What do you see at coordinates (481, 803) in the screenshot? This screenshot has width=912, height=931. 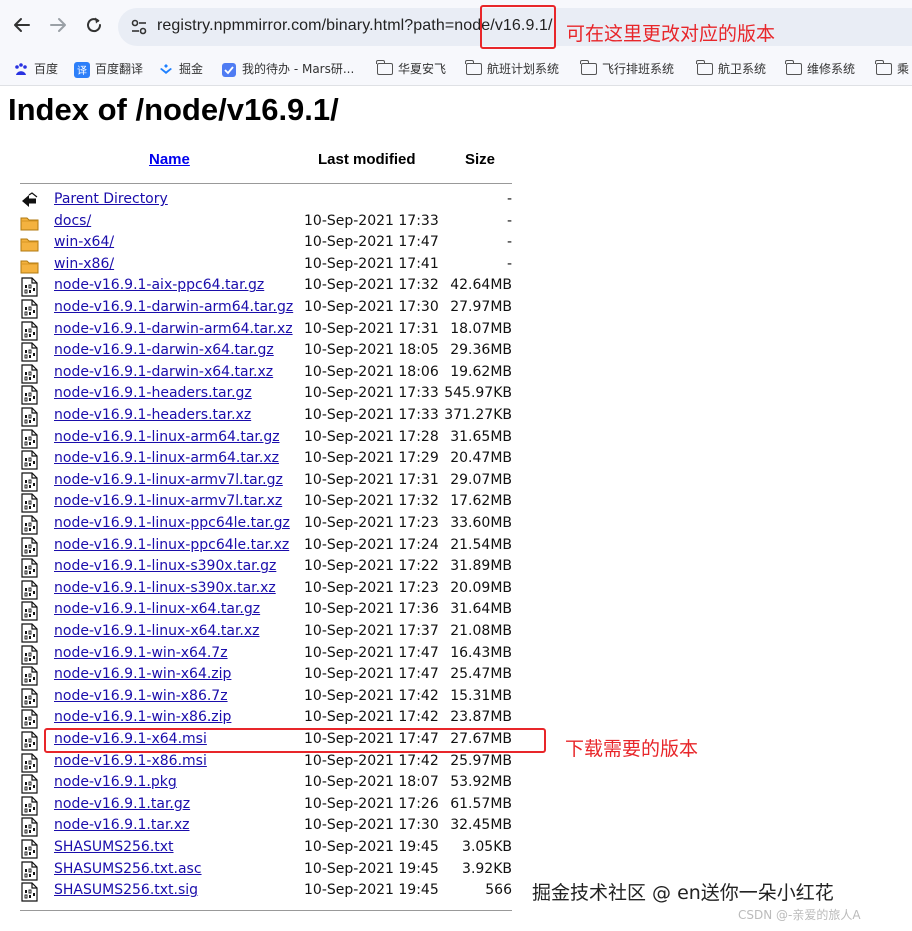 I see `file-size: 61.57MB` at bounding box center [481, 803].